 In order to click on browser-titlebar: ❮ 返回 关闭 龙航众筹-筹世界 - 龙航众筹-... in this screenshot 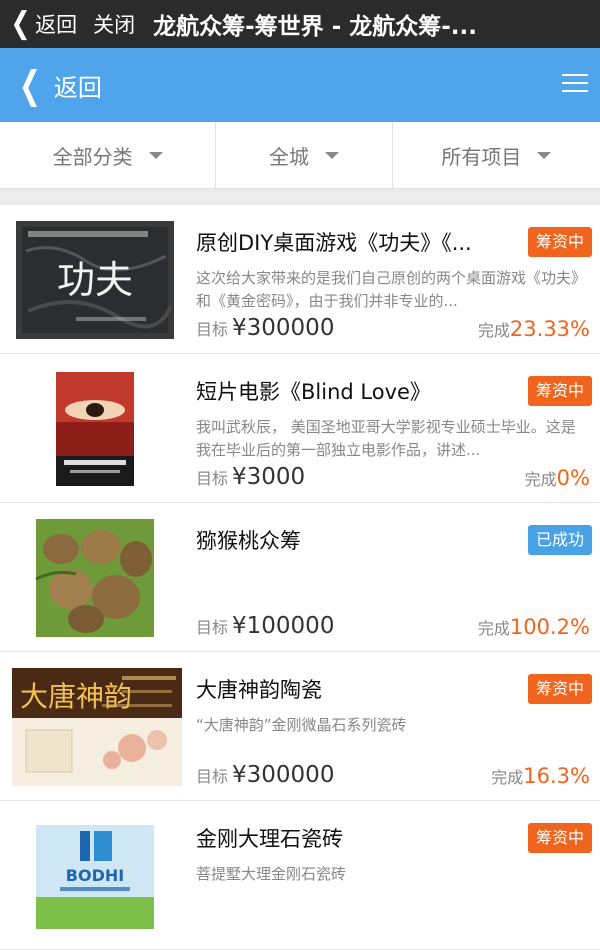, I will do `click(300, 24)`.